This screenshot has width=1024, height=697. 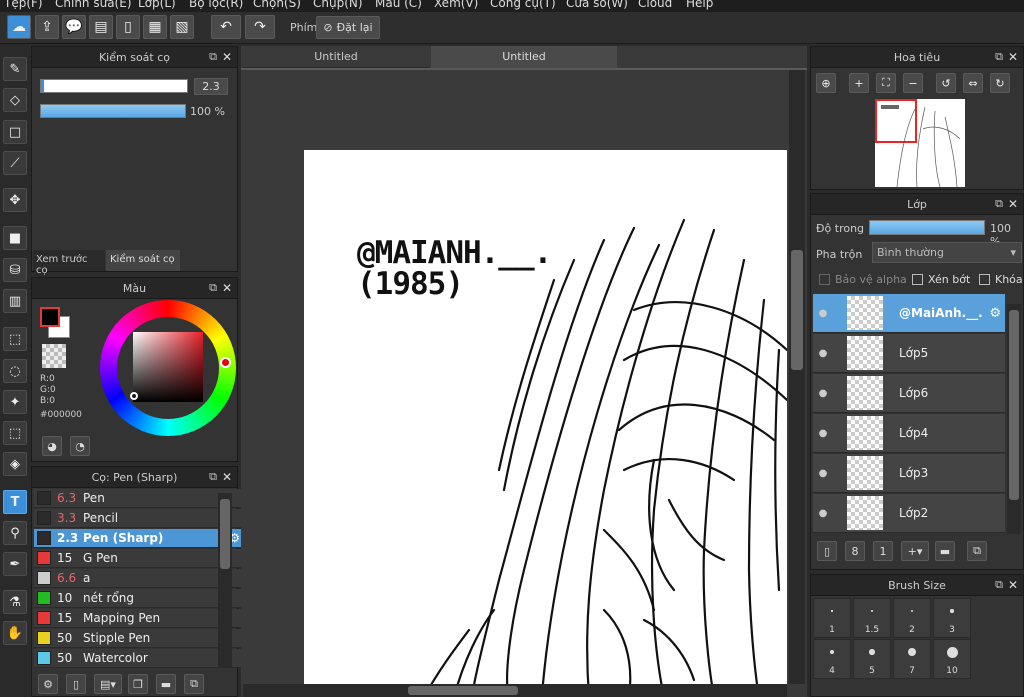 What do you see at coordinates (338, 5) in the screenshot?
I see `menu-capture: Chụp(N)` at bounding box center [338, 5].